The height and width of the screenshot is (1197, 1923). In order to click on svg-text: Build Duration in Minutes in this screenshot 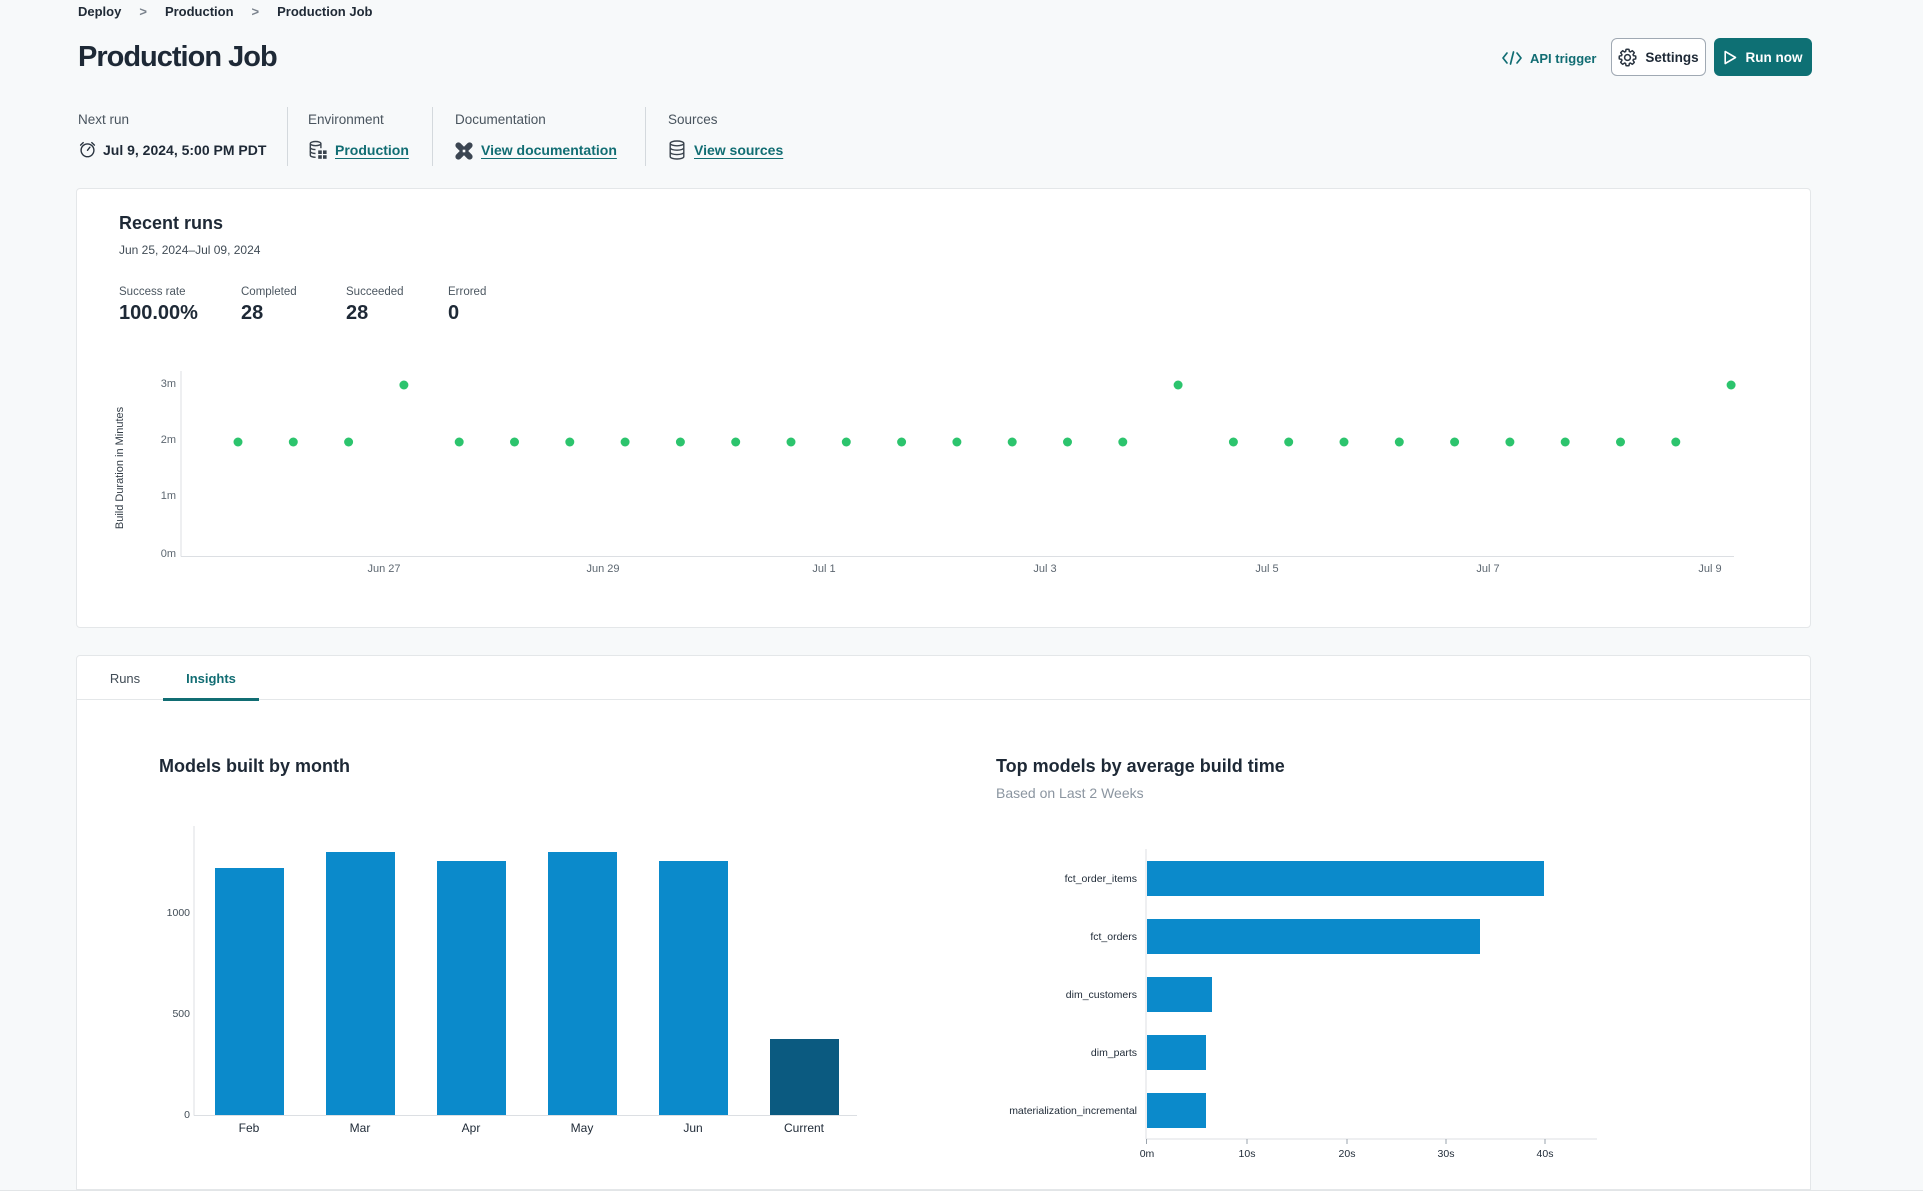, I will do `click(120, 467)`.